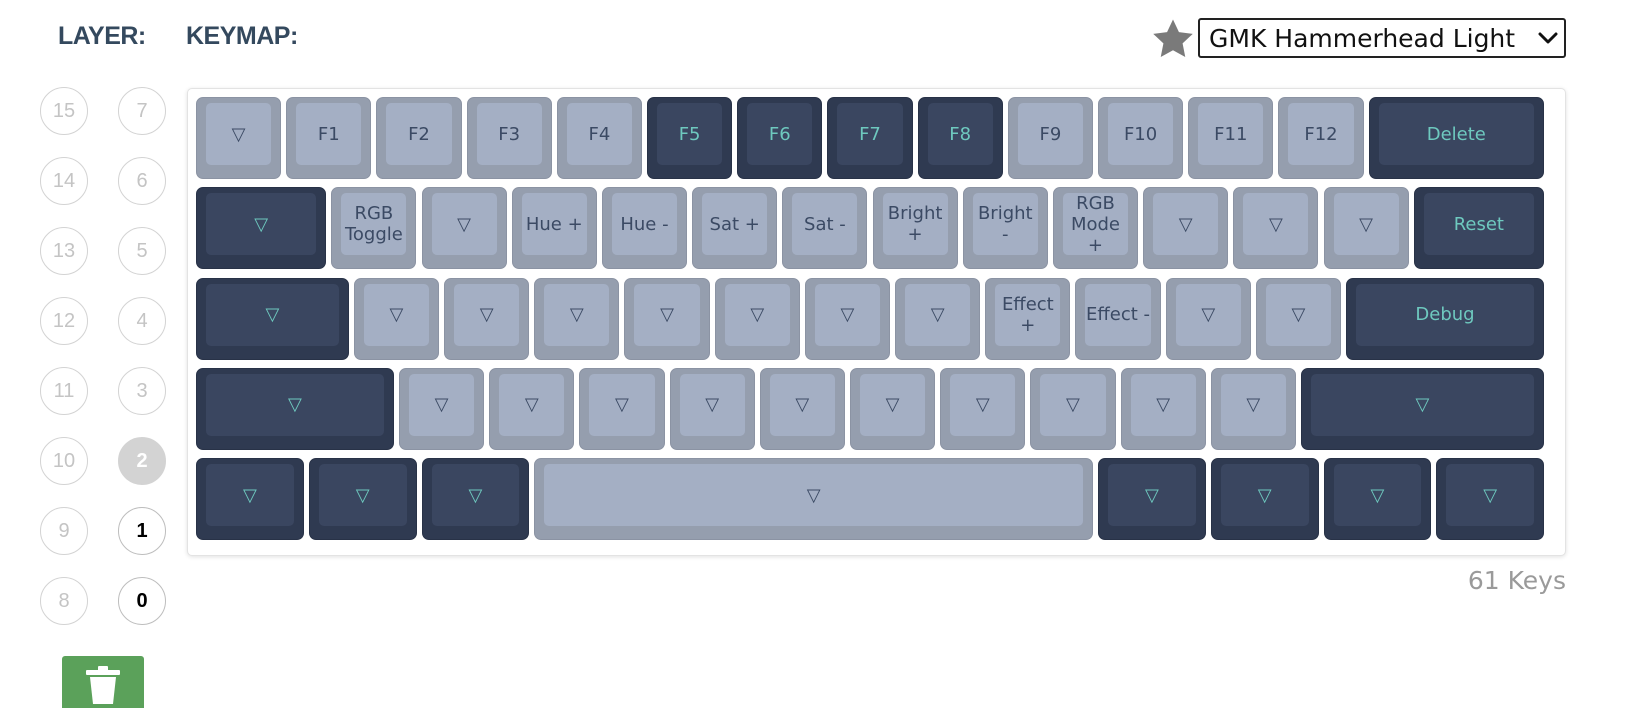 The height and width of the screenshot is (708, 1630). I want to click on key: F9, so click(1050, 138).